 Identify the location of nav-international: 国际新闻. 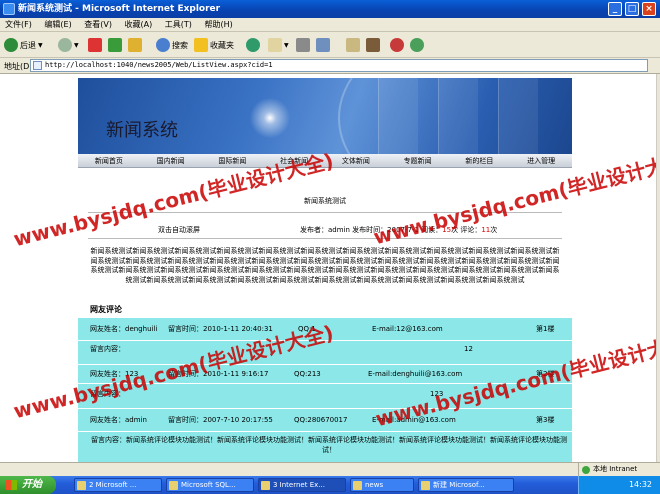
(233, 160).